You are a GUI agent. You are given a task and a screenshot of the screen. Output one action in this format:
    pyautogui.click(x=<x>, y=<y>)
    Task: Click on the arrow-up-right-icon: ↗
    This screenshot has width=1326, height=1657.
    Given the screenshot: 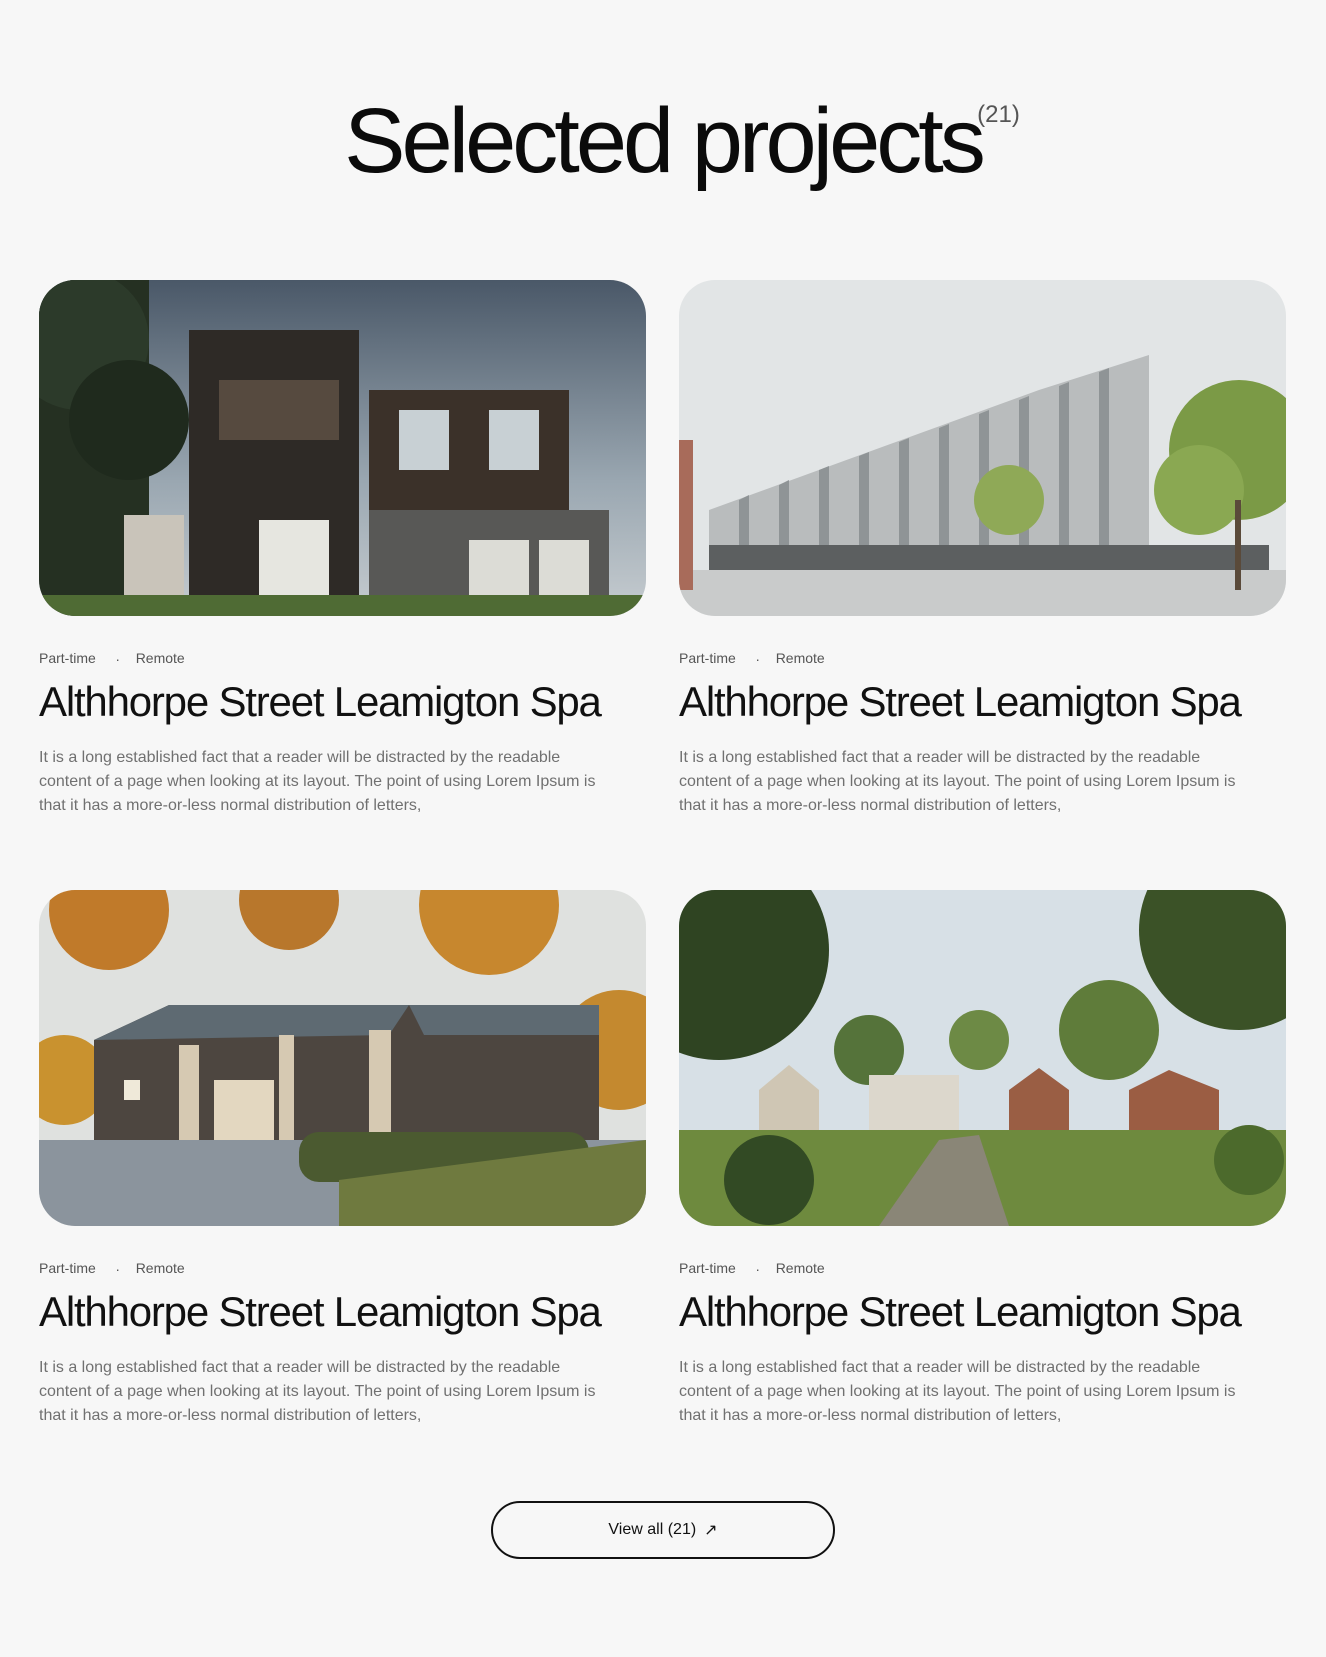 What is the action you would take?
    pyautogui.click(x=711, y=1530)
    